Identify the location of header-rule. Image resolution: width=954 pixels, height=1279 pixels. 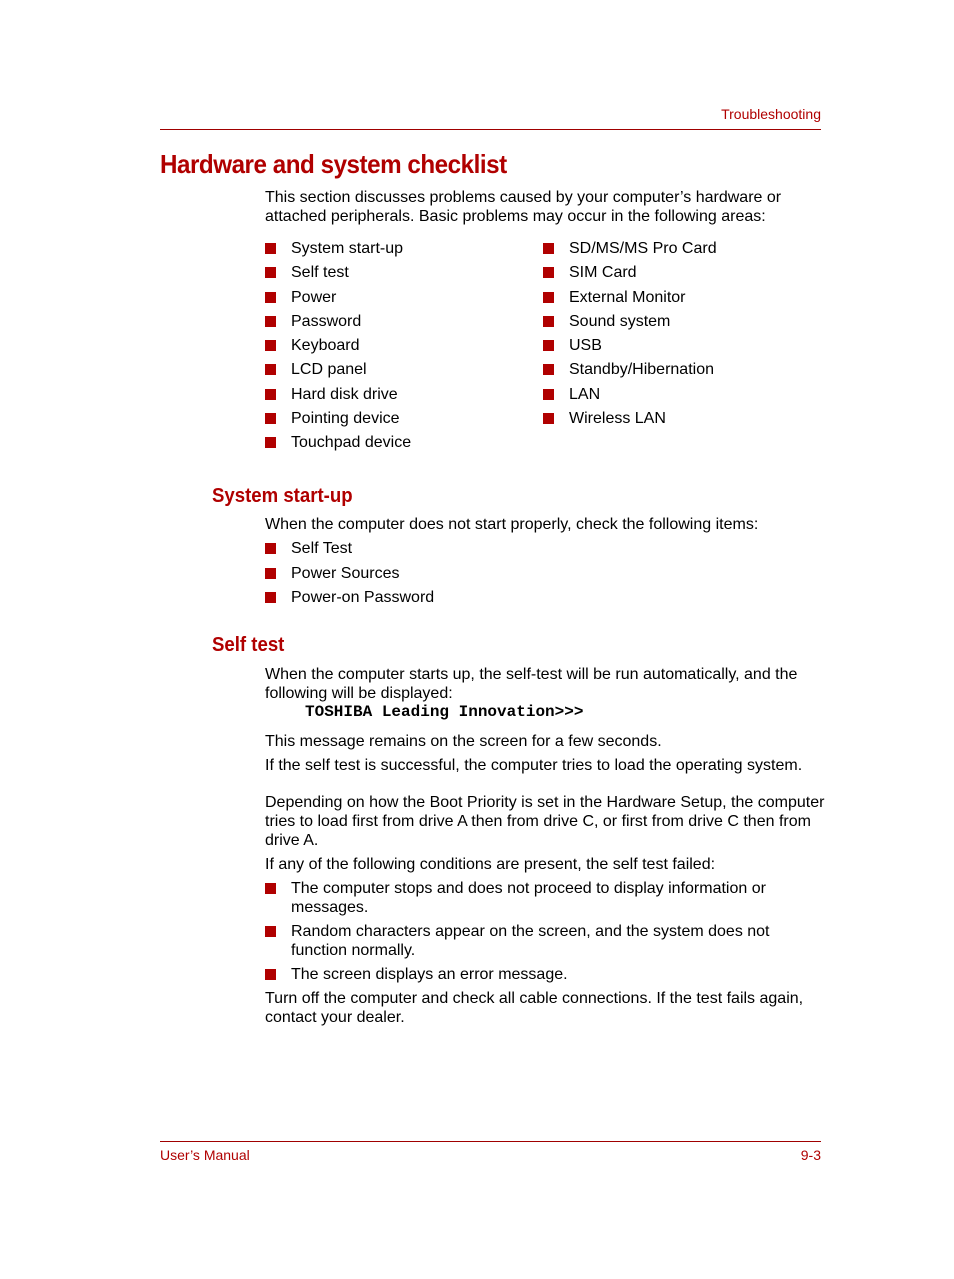
(490, 129).